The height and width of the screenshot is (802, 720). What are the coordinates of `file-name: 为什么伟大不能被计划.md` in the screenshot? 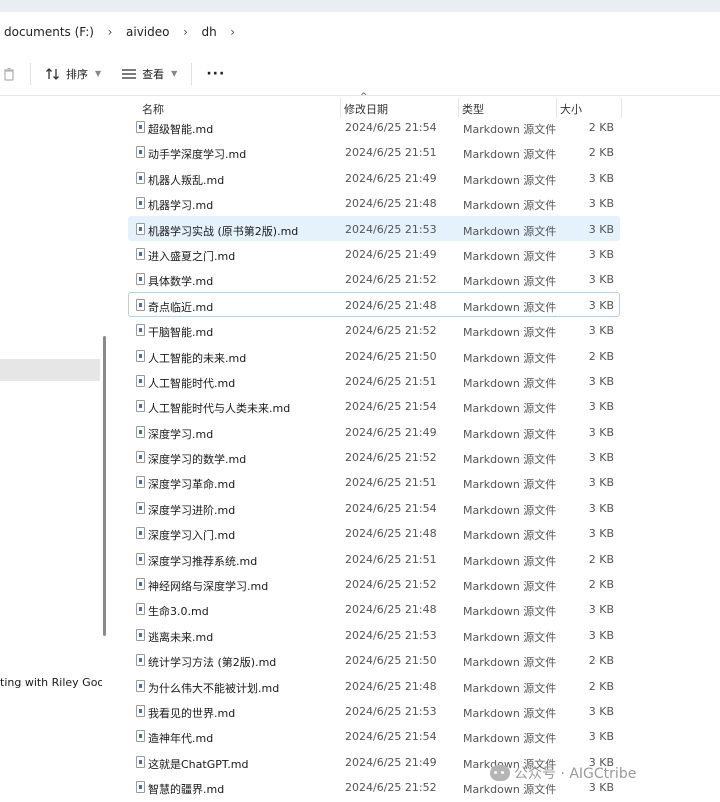 It's located at (214, 688).